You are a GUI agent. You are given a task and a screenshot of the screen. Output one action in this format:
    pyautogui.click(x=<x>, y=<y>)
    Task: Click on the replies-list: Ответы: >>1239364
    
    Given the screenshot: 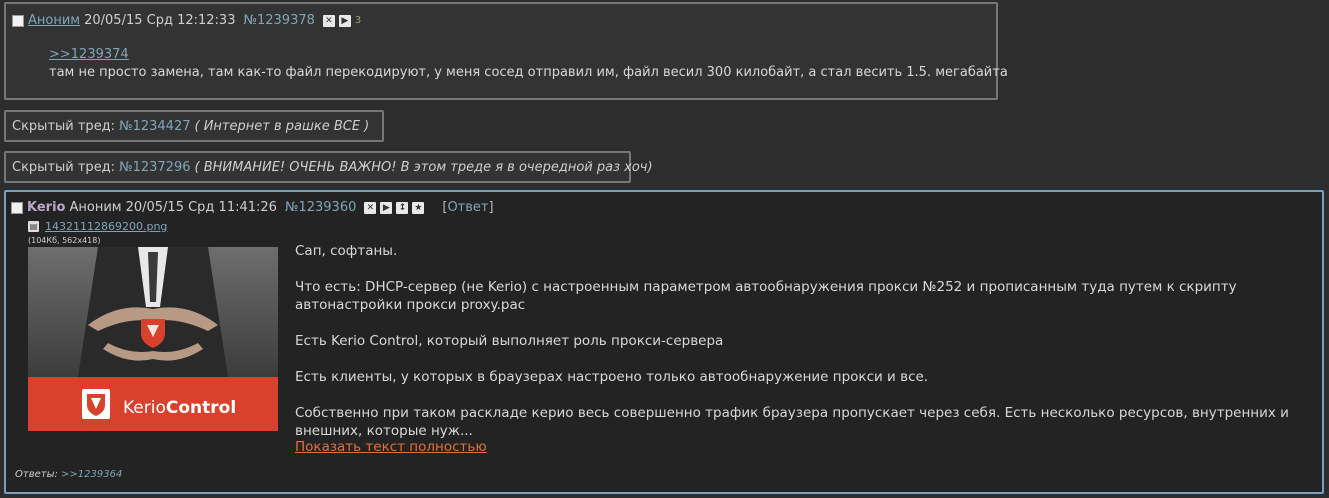 What is the action you would take?
    pyautogui.click(x=68, y=474)
    